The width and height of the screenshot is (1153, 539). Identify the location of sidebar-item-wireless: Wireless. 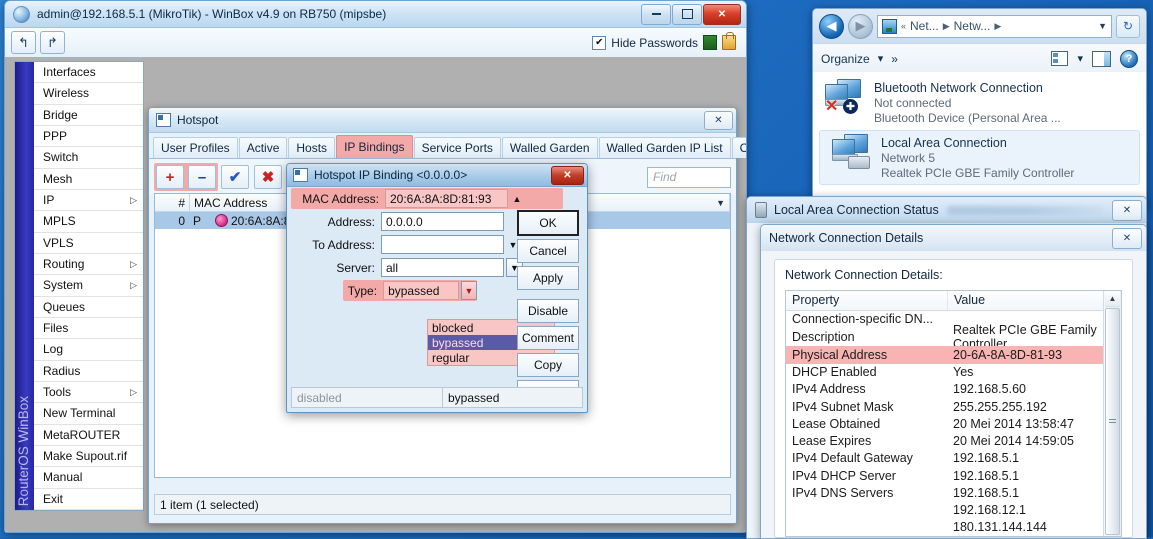
(88, 94).